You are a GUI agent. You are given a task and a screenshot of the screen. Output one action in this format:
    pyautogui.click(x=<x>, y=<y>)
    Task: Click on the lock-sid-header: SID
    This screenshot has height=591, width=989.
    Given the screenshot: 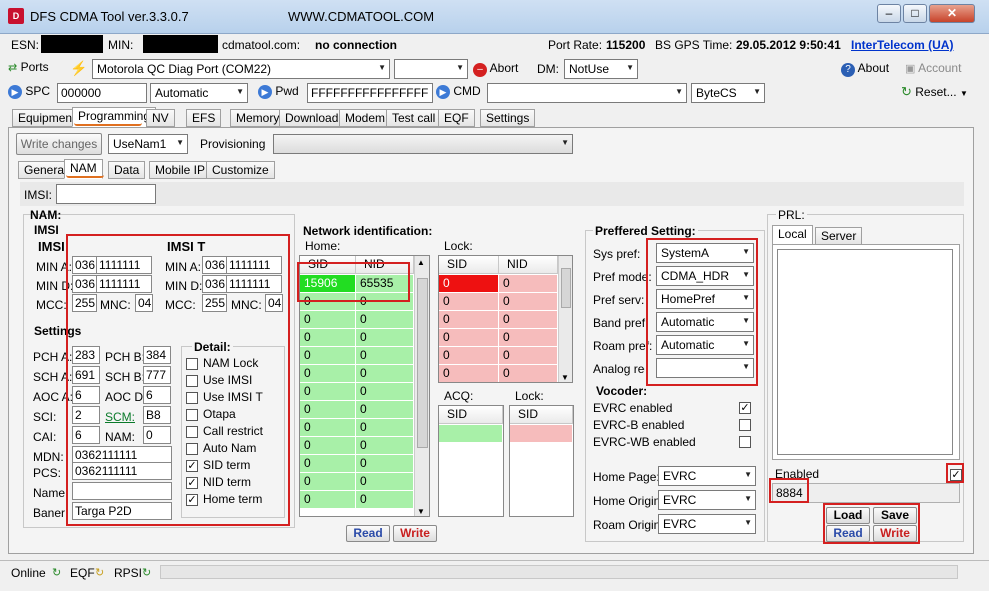 What is the action you would take?
    pyautogui.click(x=469, y=265)
    